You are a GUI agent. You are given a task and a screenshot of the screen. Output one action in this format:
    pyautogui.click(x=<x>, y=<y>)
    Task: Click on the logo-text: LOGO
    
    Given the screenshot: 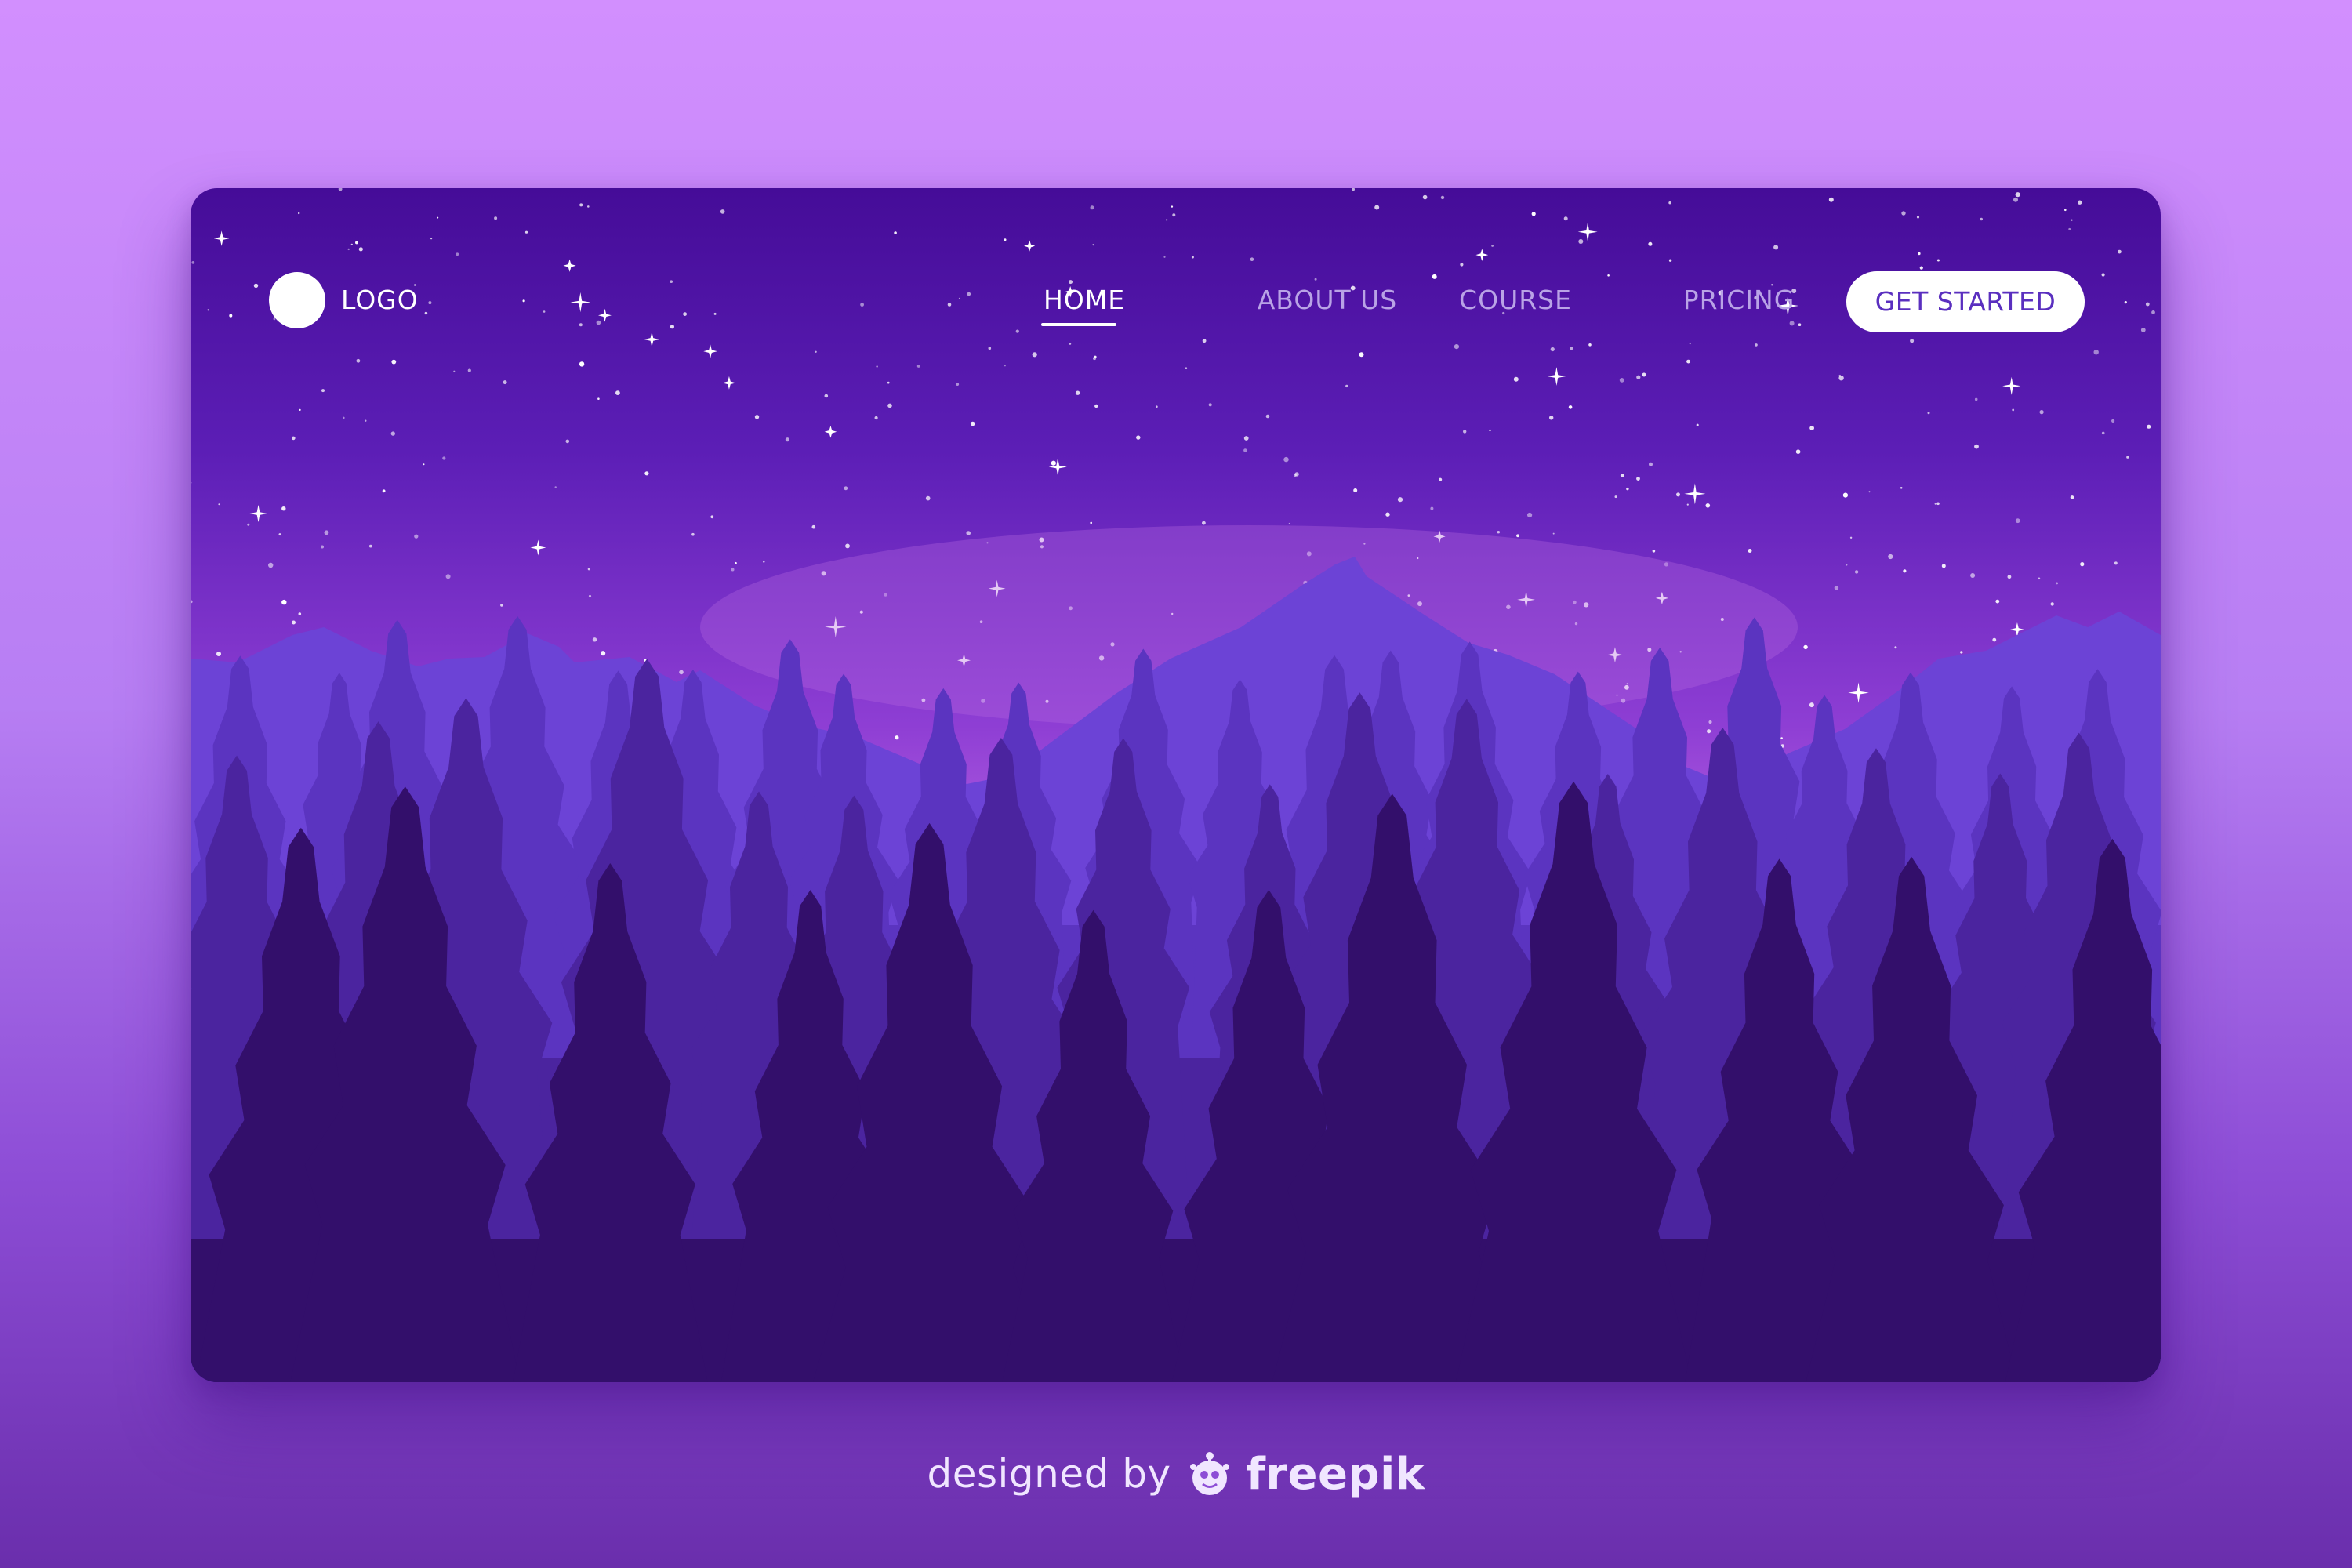 What is the action you would take?
    pyautogui.click(x=380, y=300)
    